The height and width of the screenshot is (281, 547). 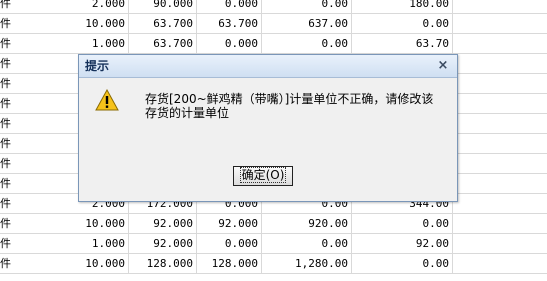 I want to click on table-row: 件 2.000 90.000 0.000 0.00 180.00, so click(x=273, y=7).